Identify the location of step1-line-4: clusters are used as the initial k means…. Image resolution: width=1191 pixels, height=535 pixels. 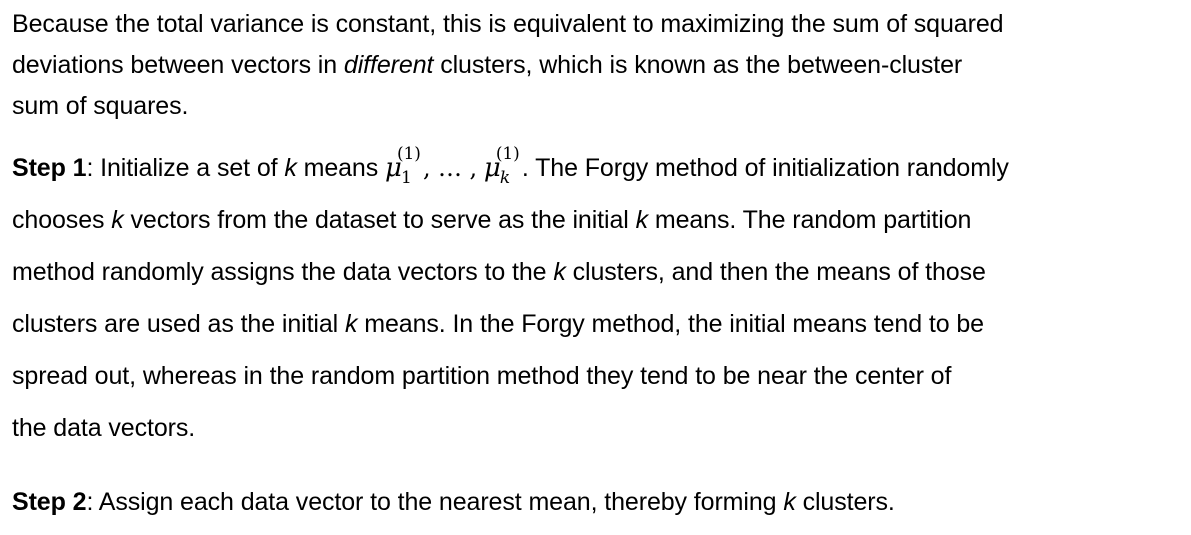
(510, 324).